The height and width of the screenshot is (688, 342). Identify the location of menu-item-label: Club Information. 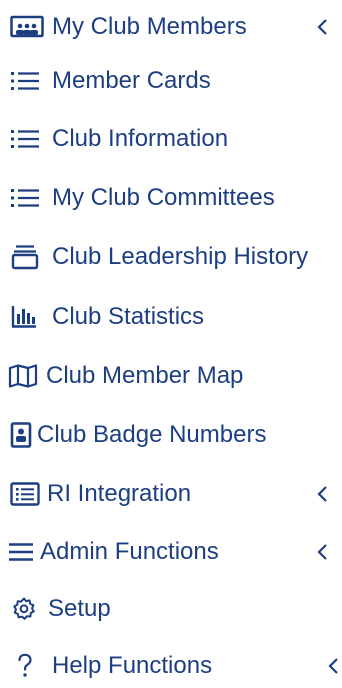
(140, 138).